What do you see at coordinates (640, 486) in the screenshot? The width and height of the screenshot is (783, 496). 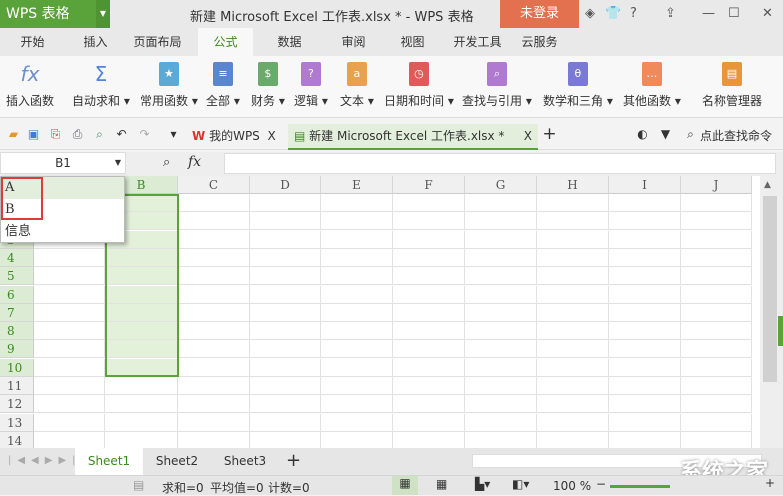 I see `zoom-slider` at bounding box center [640, 486].